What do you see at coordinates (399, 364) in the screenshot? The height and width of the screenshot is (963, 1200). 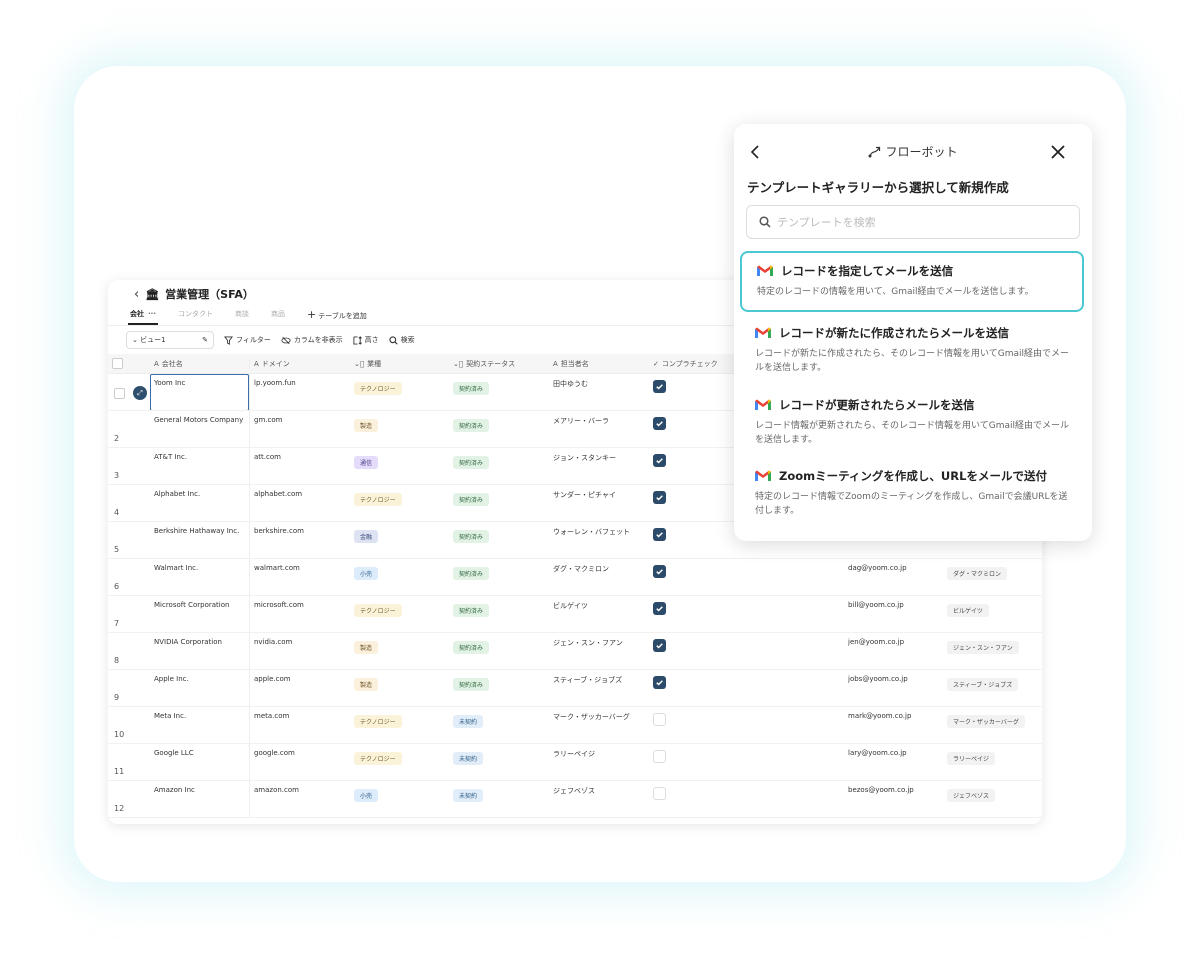 I see `column-header-industry: ⌄⃝ 業種` at bounding box center [399, 364].